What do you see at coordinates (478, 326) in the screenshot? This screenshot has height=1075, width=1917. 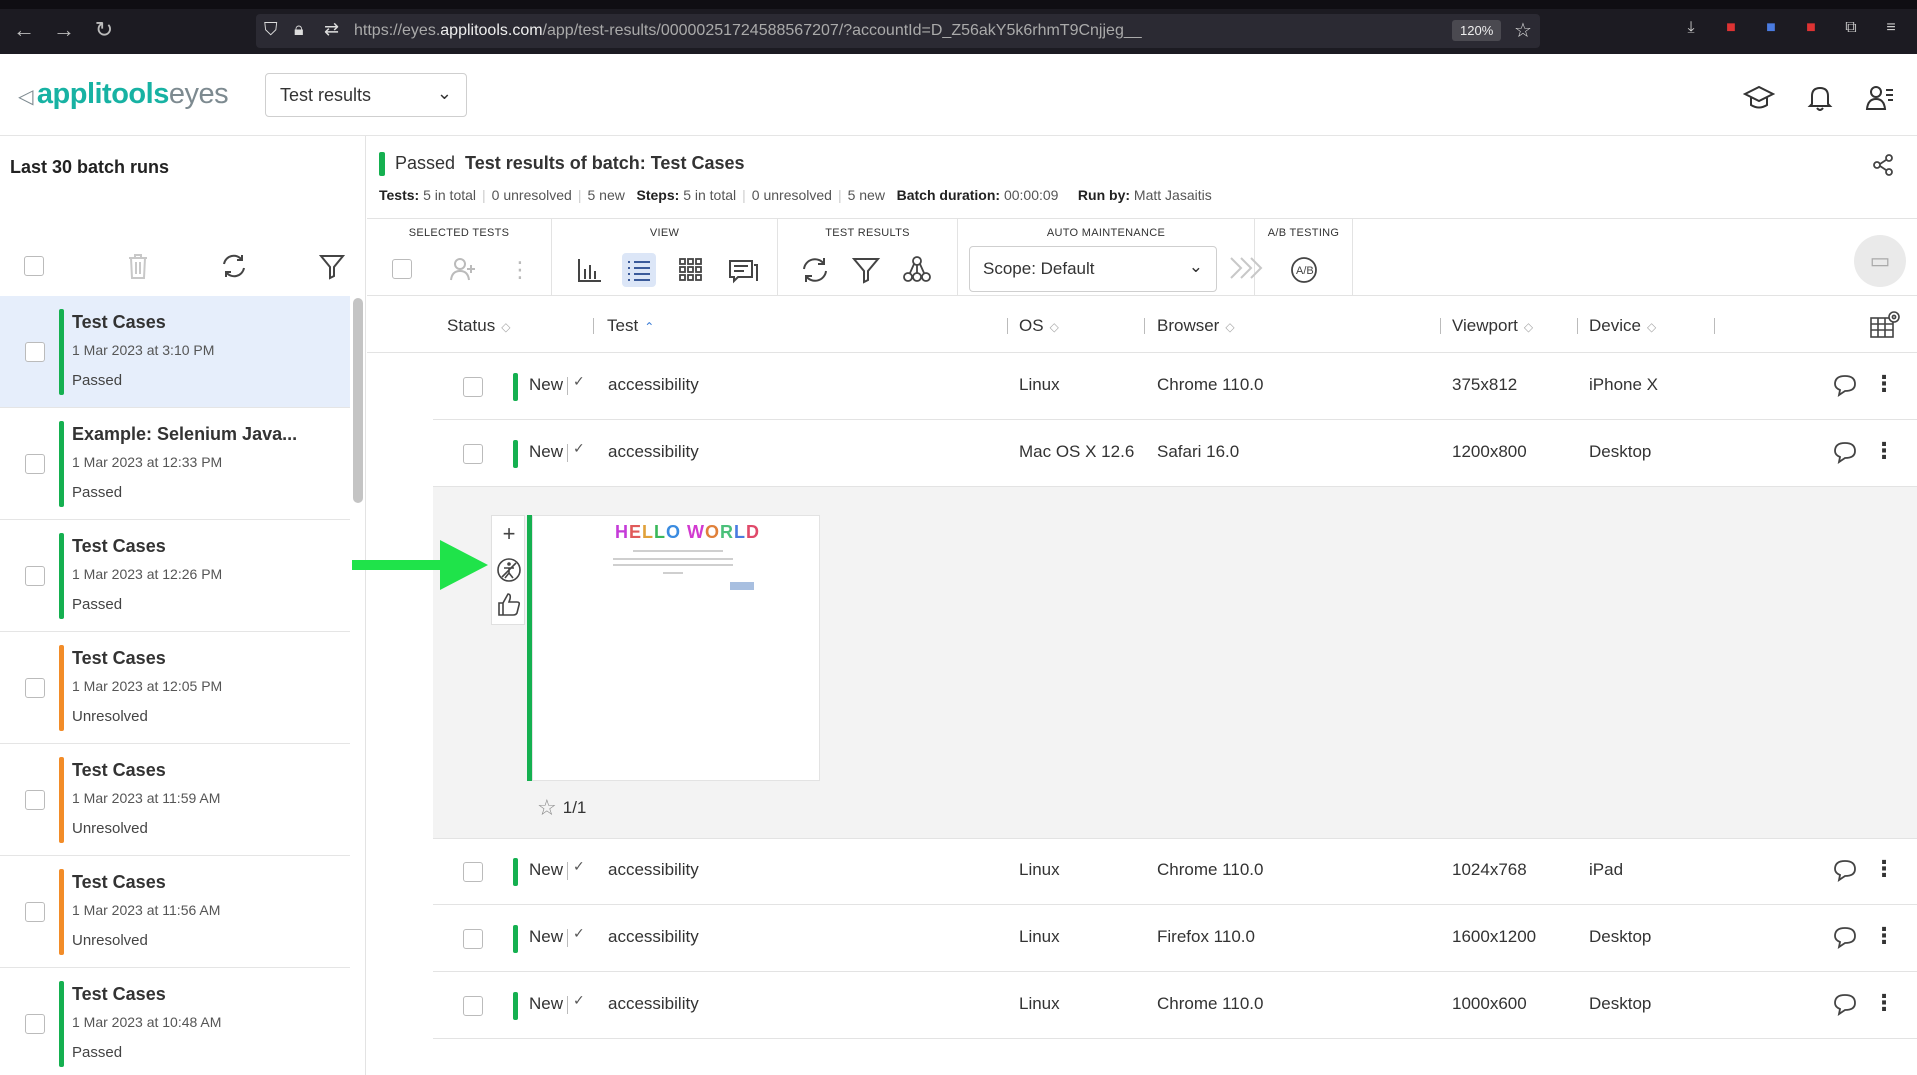 I see `column-status: Status ◇` at bounding box center [478, 326].